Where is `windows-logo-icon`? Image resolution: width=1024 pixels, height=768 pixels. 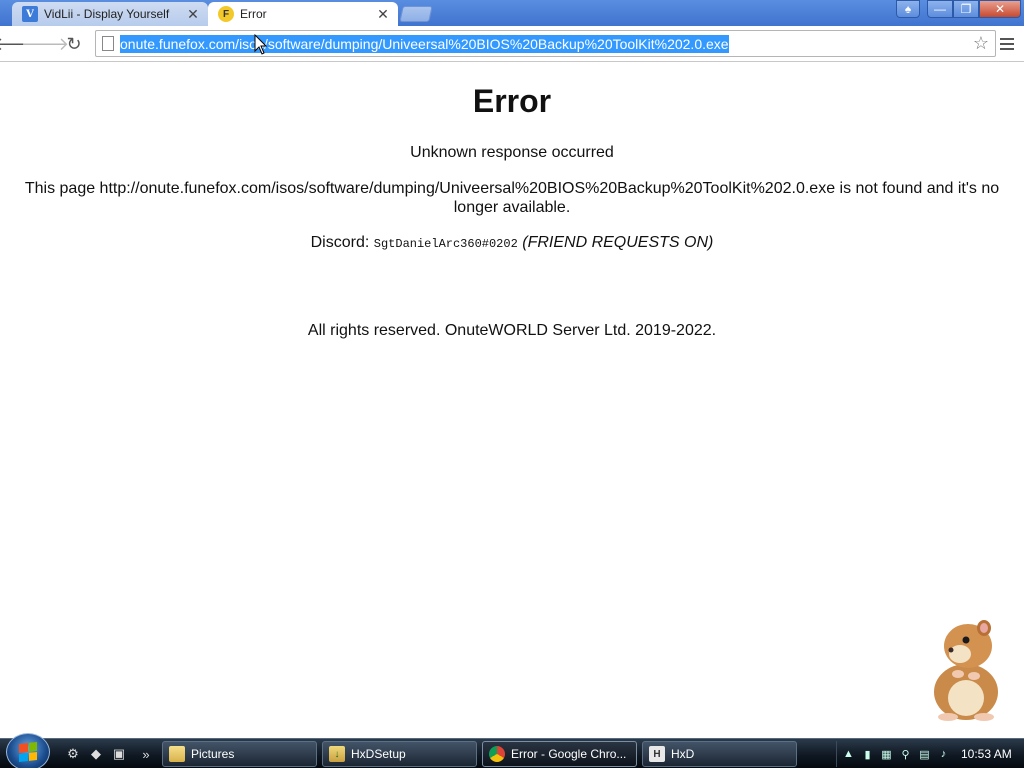
windows-logo-icon is located at coordinates (28, 752).